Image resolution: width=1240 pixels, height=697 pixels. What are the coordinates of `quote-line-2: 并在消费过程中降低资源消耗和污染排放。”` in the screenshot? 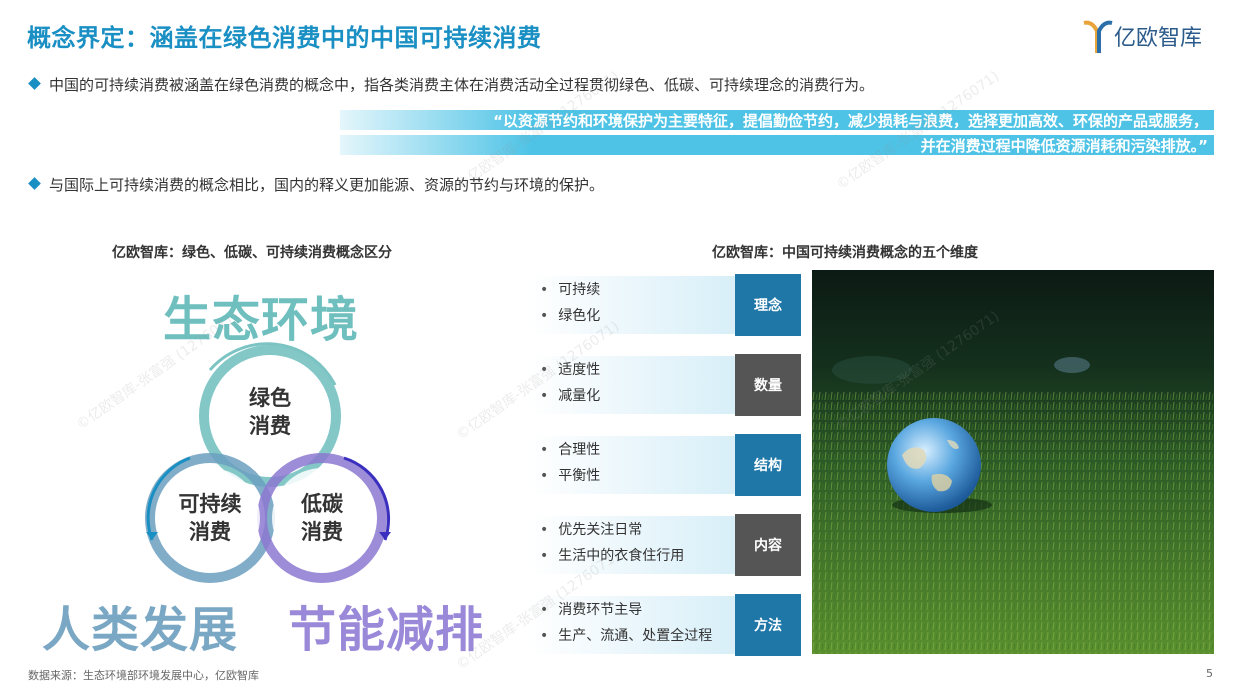 It's located at (1064, 146).